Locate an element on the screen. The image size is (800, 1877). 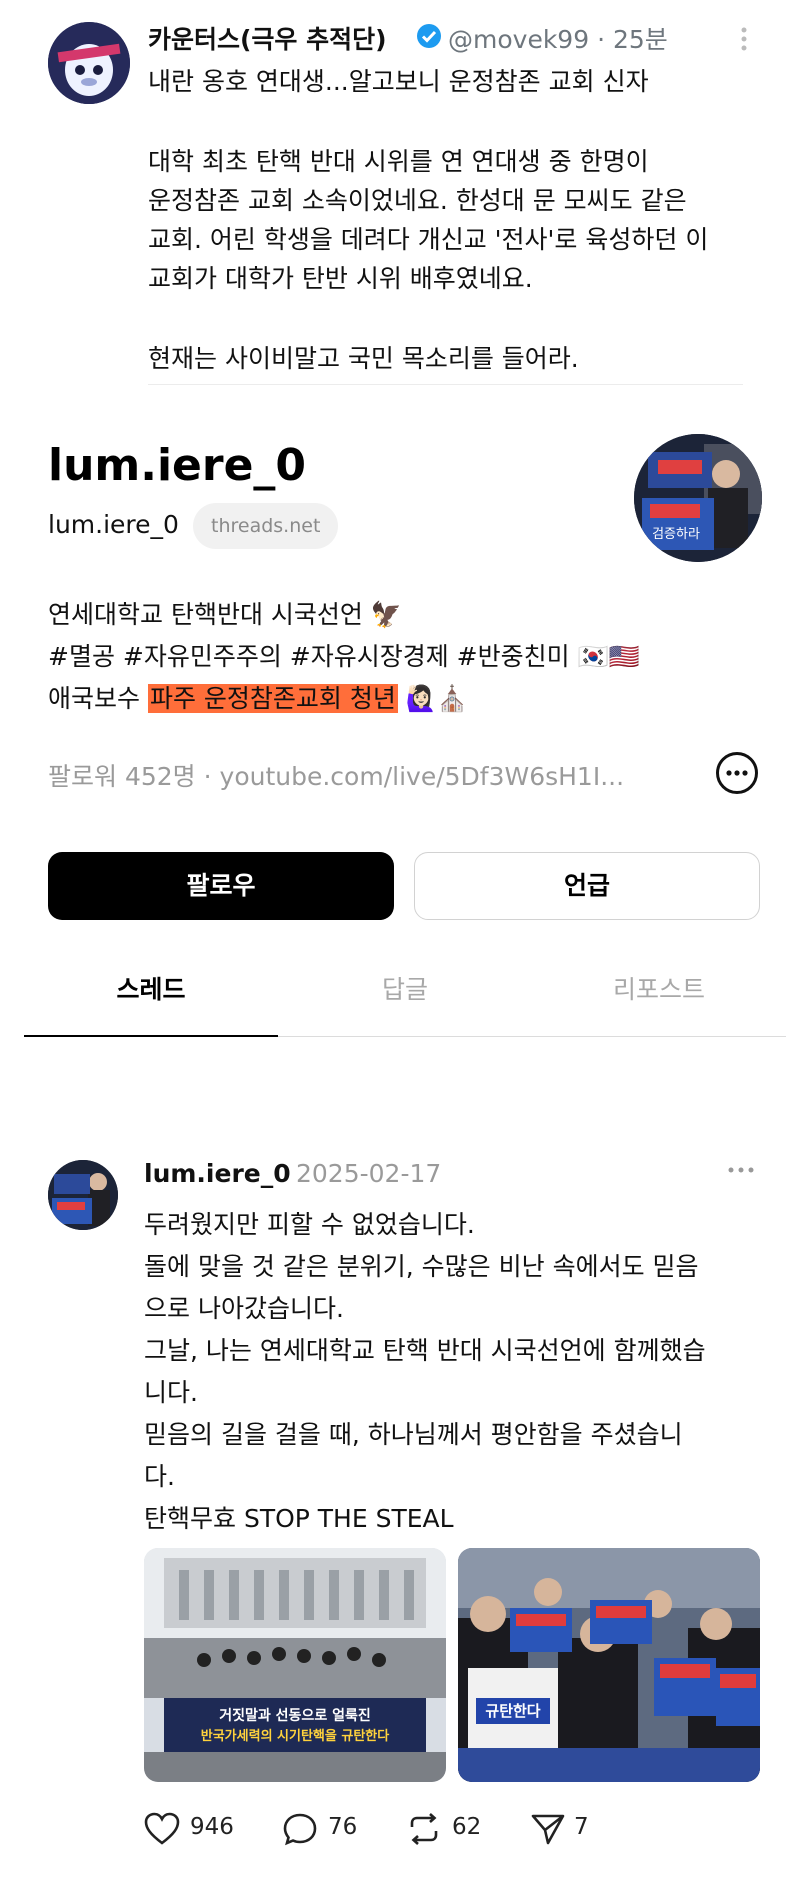
post-avatar is located at coordinates (83, 1195).